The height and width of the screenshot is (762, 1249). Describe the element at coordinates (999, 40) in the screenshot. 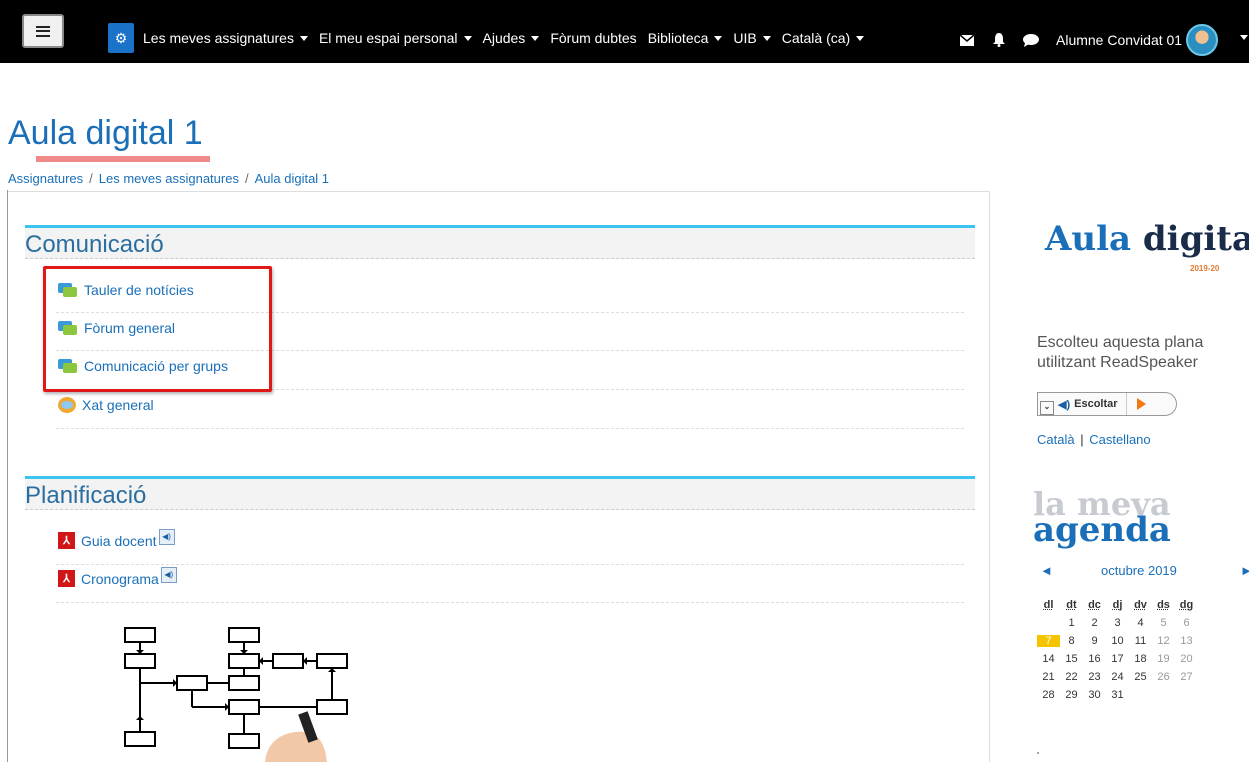

I see `bell-icon` at that location.